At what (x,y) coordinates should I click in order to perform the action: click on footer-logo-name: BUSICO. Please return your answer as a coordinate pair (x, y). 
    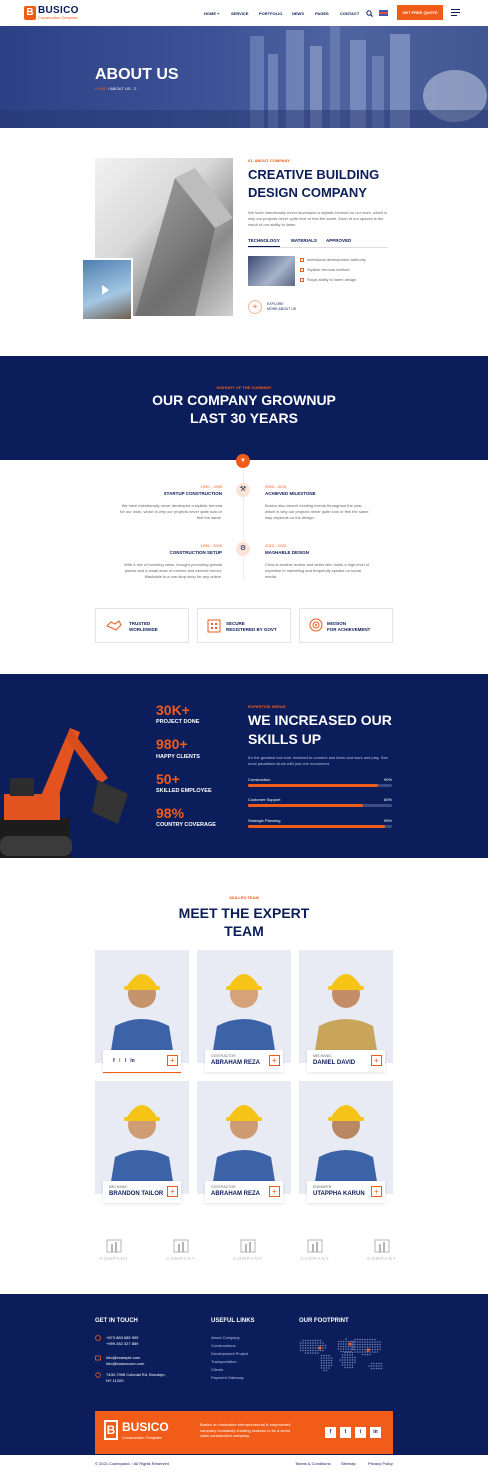
    Looking at the image, I should click on (145, 1427).